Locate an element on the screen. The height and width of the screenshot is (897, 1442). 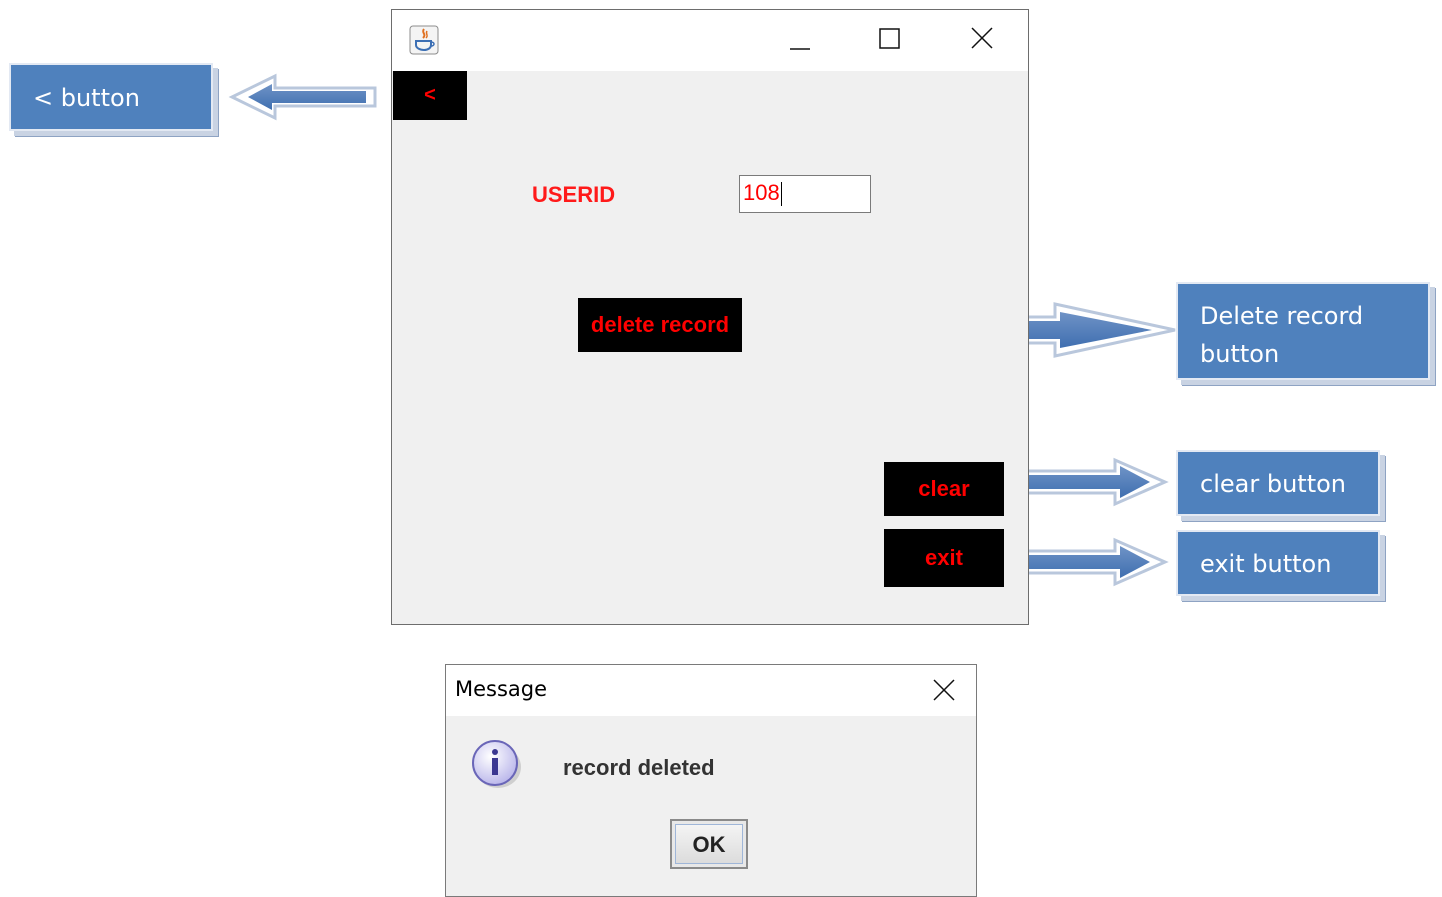
arrow-to-exit-callout is located at coordinates (1094, 562).